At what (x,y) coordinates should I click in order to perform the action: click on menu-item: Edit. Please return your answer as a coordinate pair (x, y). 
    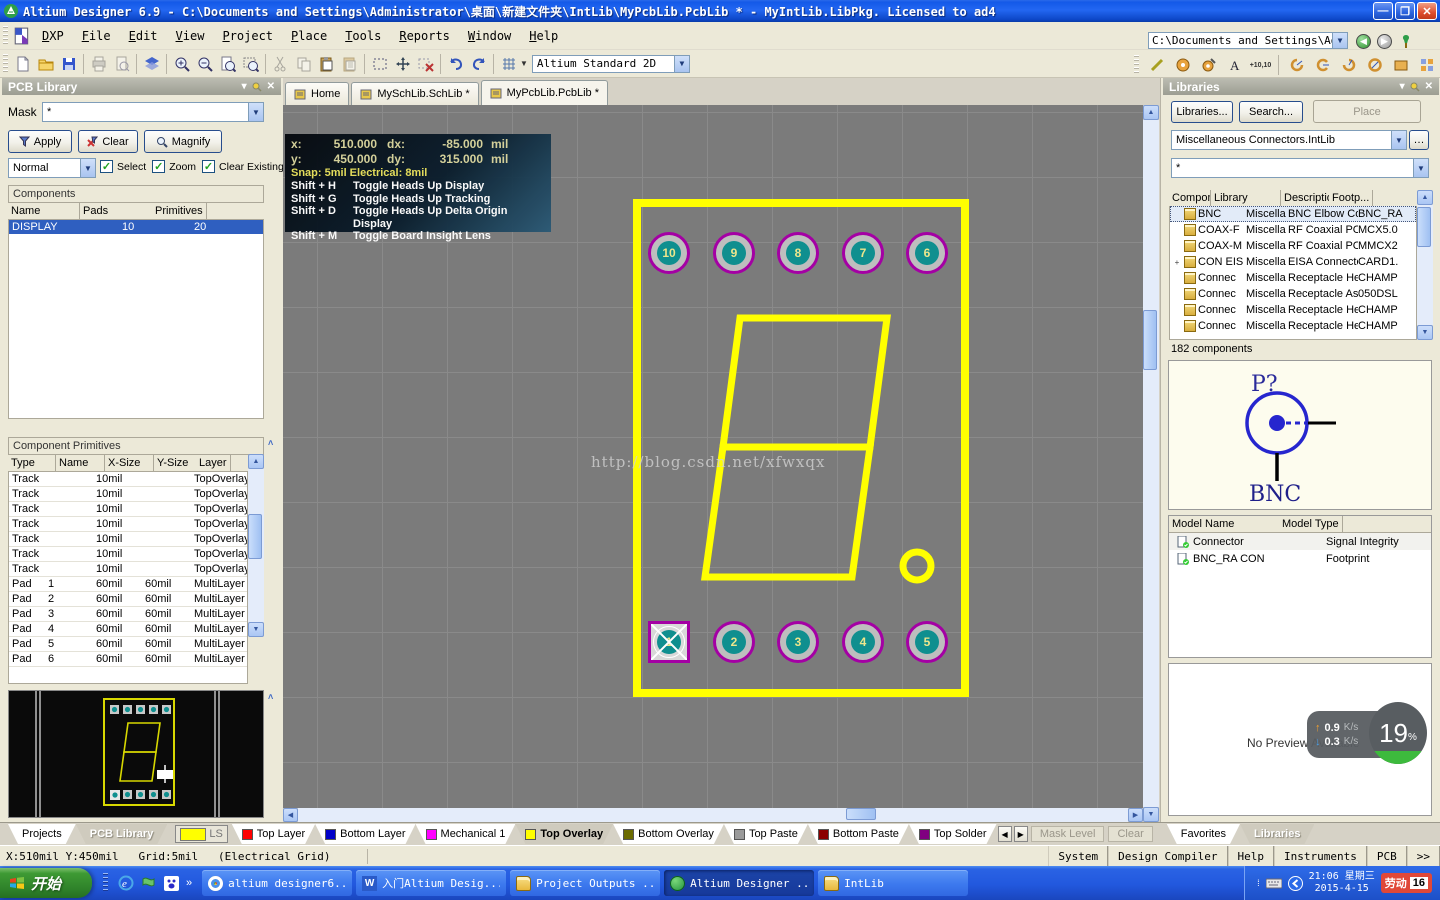
    Looking at the image, I should click on (143, 36).